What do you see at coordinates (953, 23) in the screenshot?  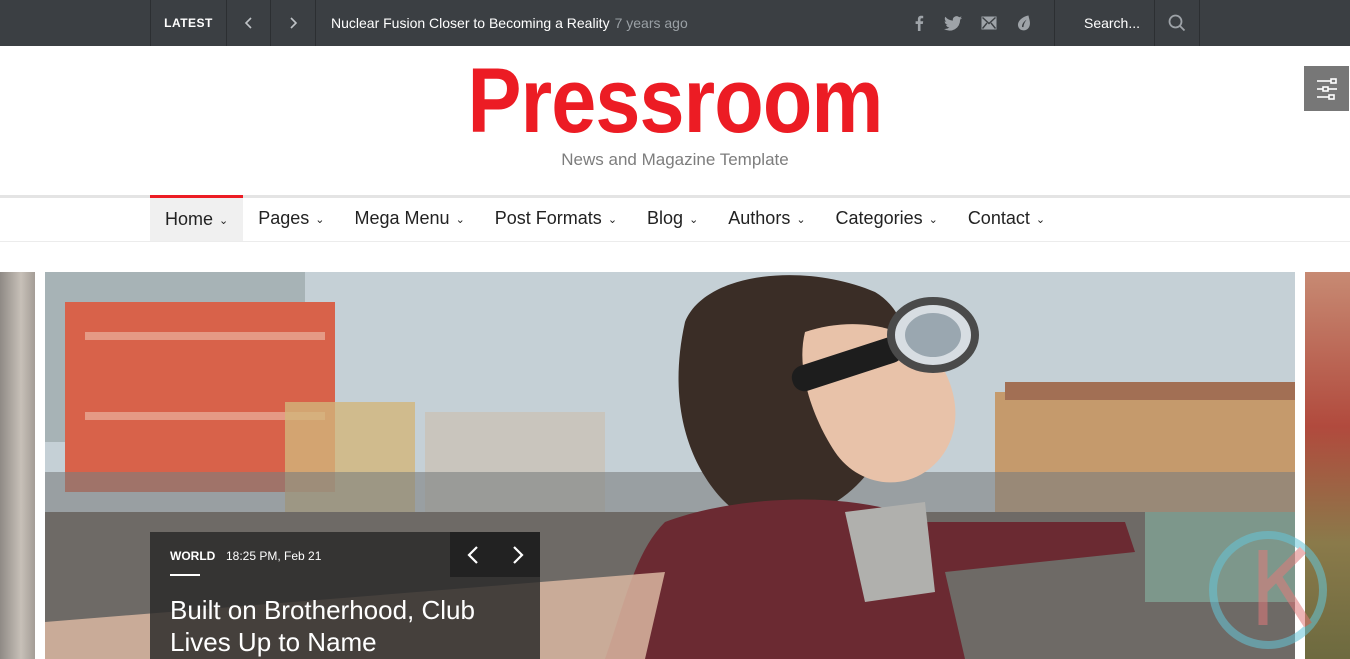 I see `twitter-icon` at bounding box center [953, 23].